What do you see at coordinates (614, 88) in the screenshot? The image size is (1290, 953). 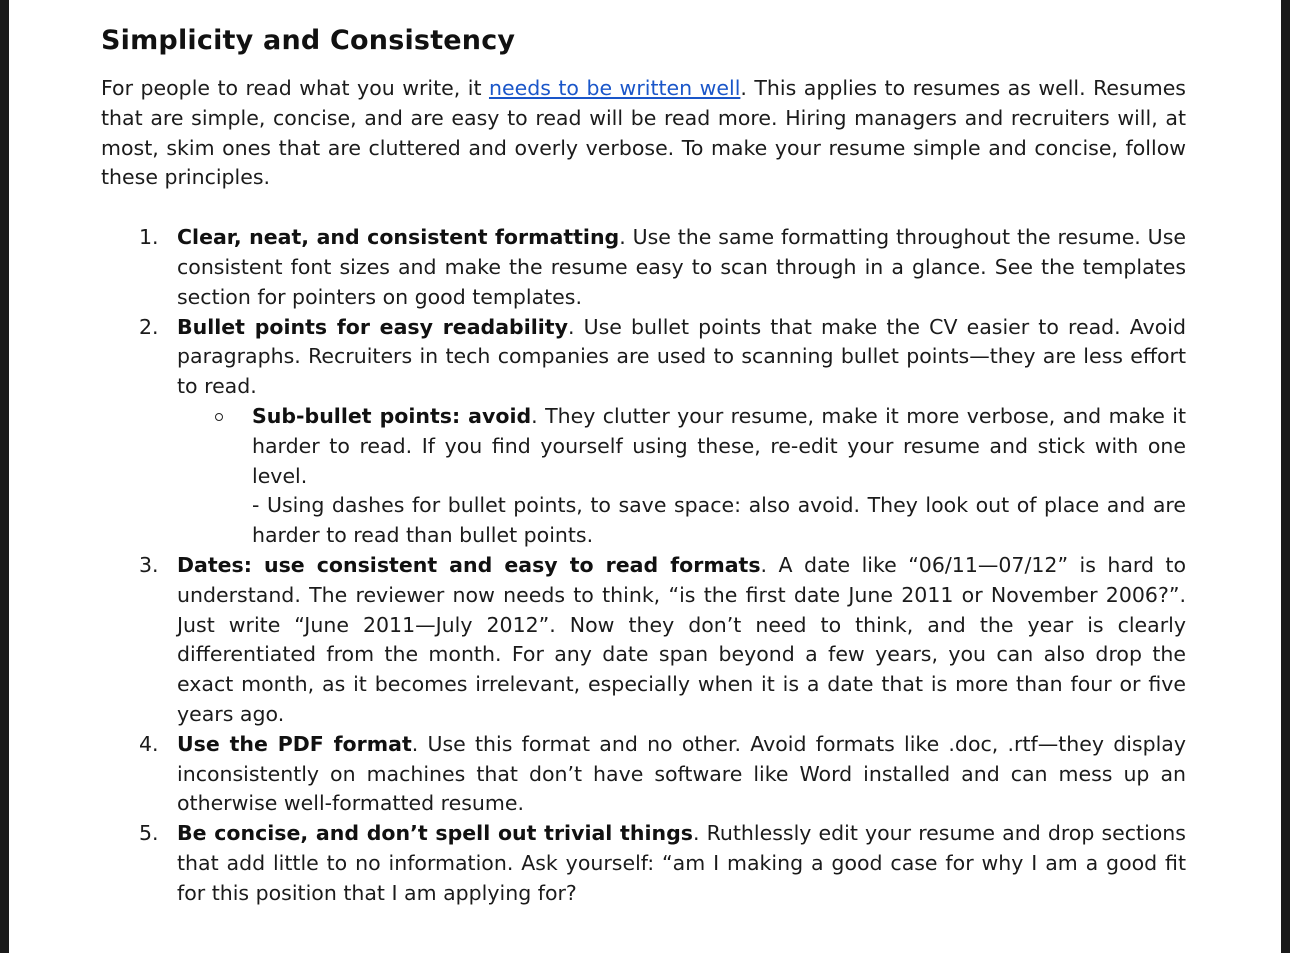 I see `written-well-link: needs to be written well` at bounding box center [614, 88].